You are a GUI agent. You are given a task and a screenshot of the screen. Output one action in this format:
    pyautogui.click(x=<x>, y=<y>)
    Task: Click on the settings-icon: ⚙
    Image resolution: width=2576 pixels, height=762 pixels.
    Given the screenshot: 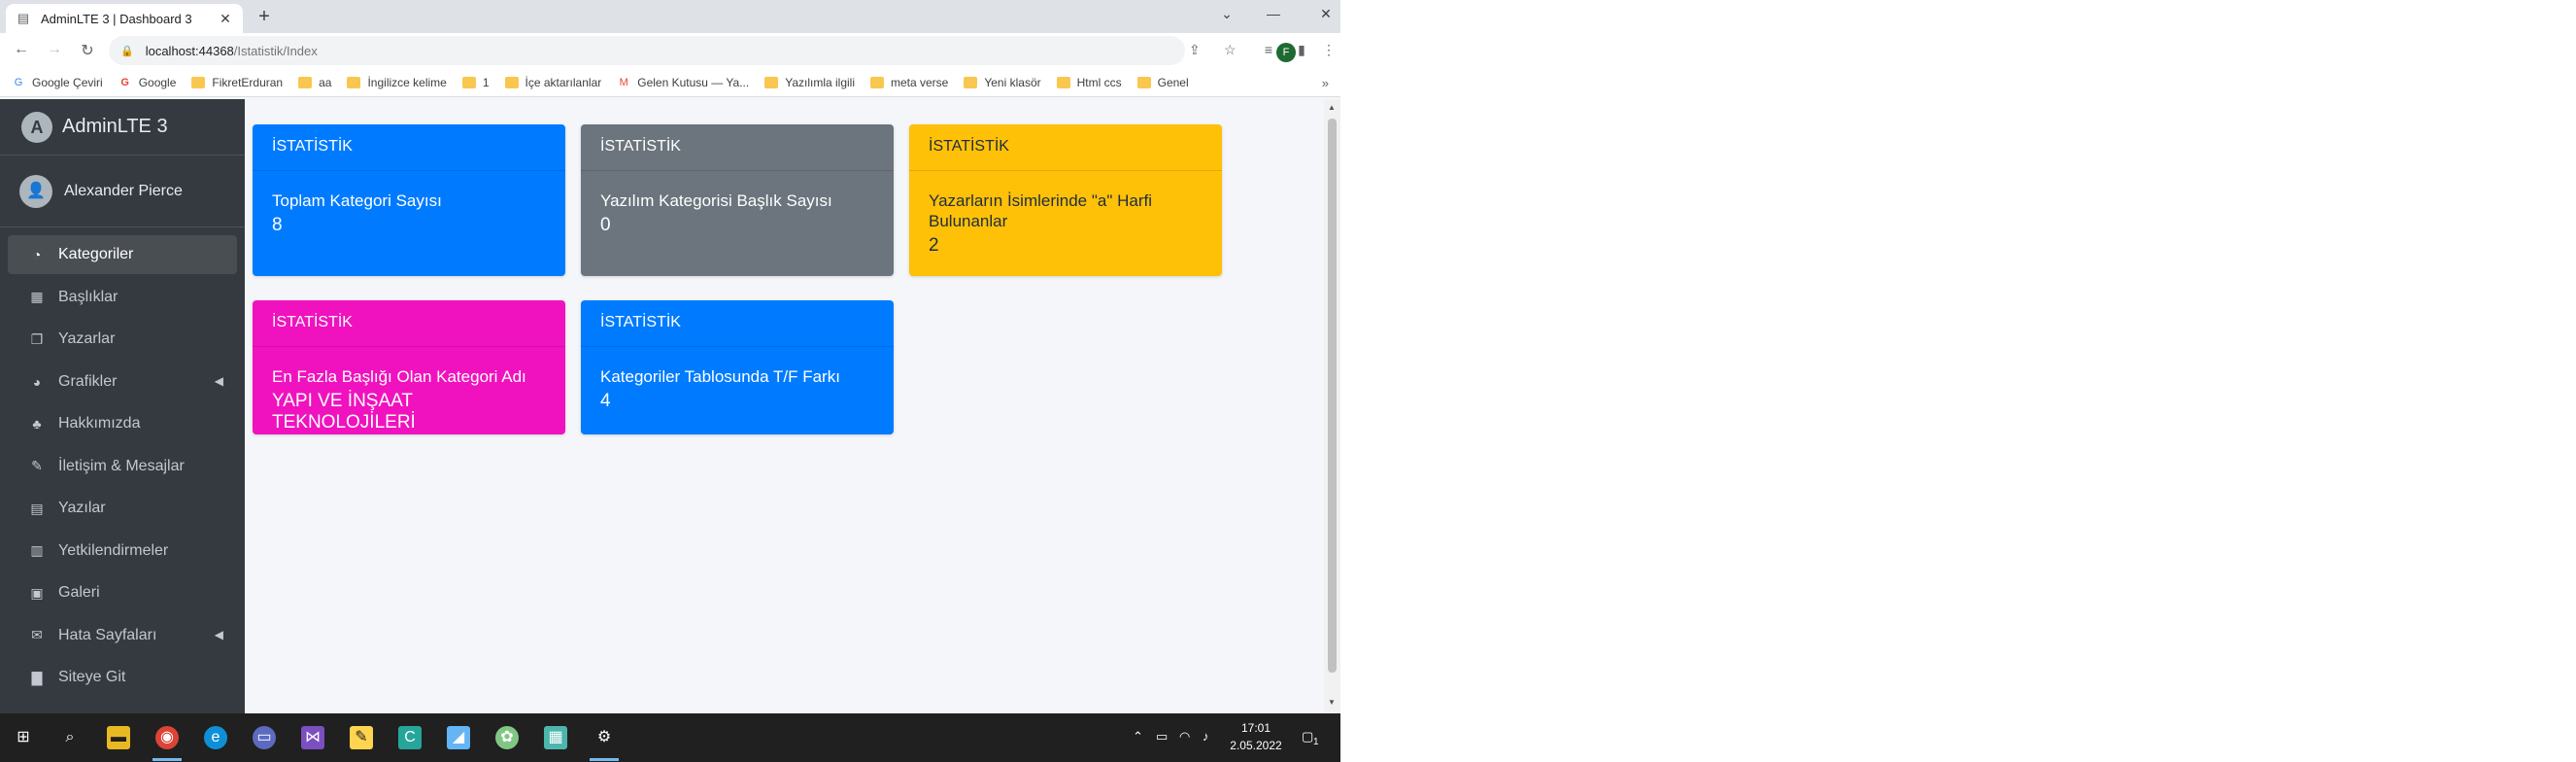 What is the action you would take?
    pyautogui.click(x=604, y=738)
    